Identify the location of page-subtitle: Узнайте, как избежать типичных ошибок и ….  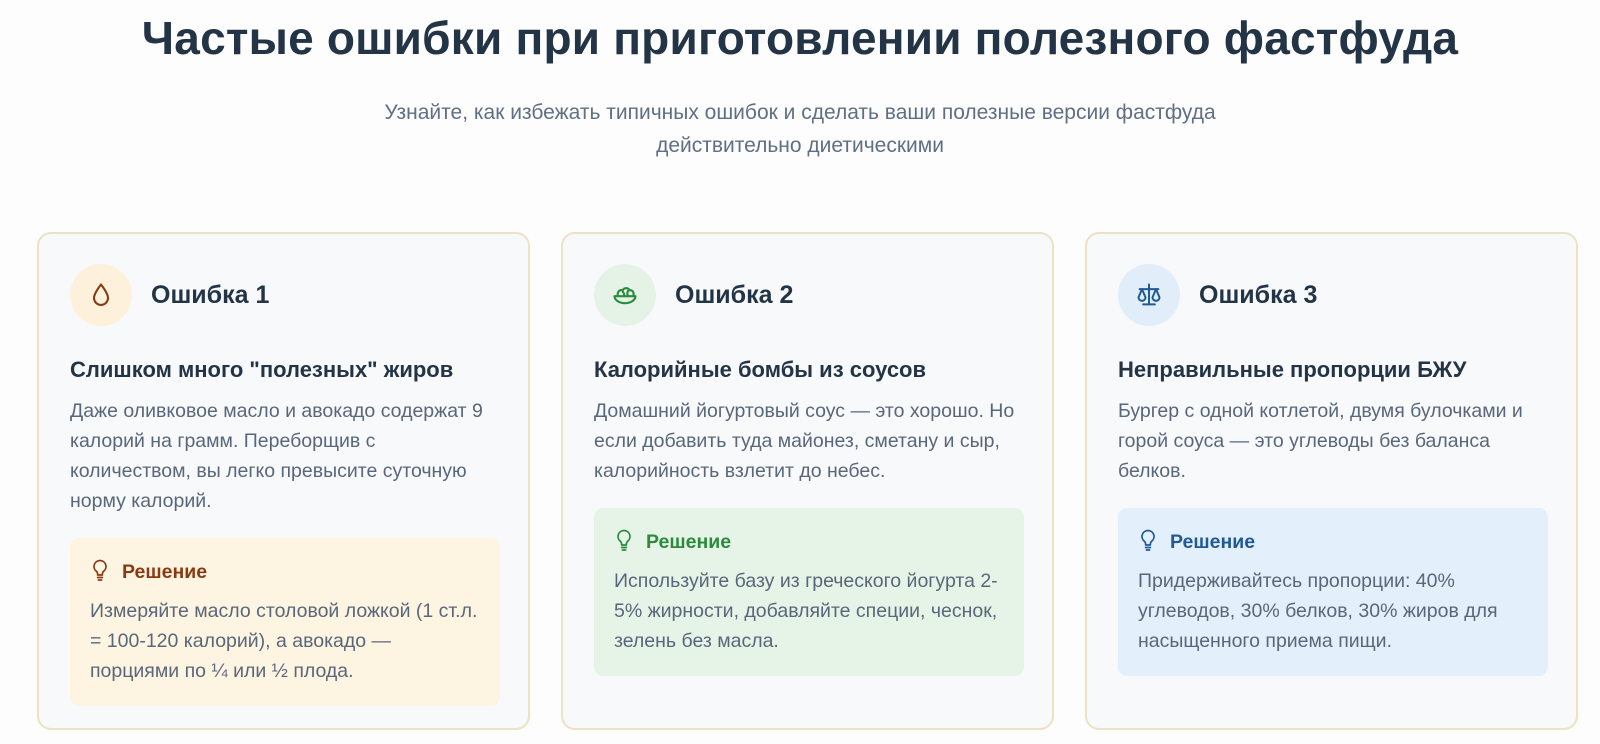
(800, 129).